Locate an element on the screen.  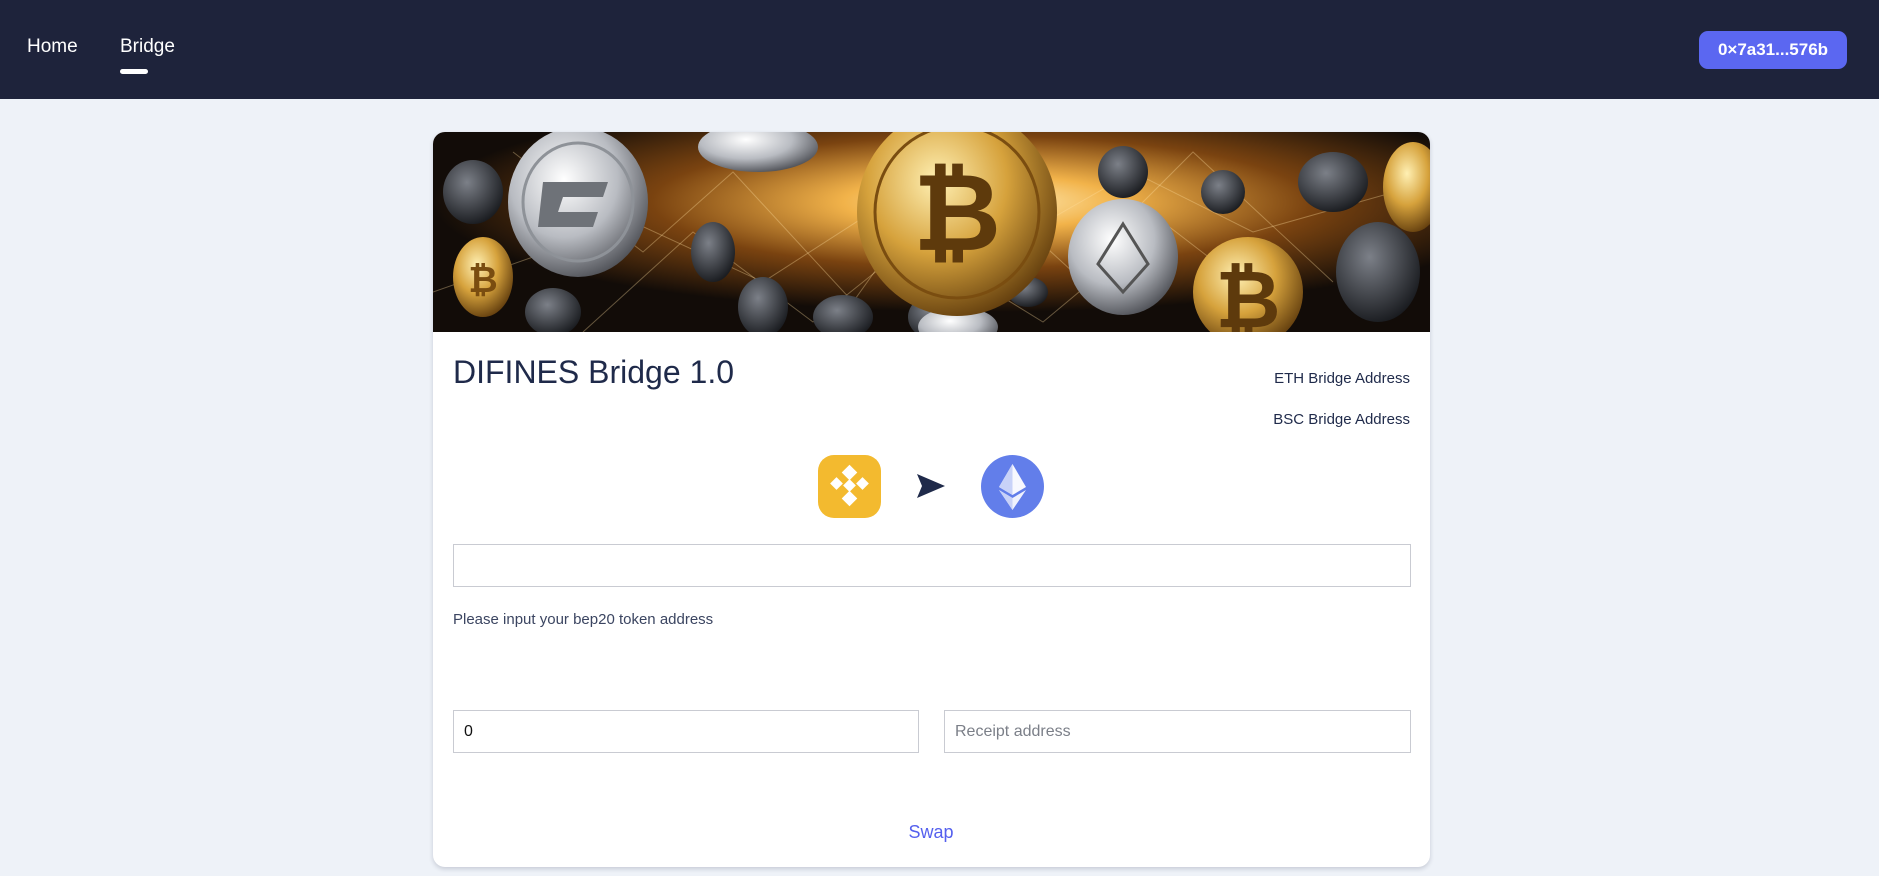
token-address-hint: Please input your bep20 token address is located at coordinates (583, 619).